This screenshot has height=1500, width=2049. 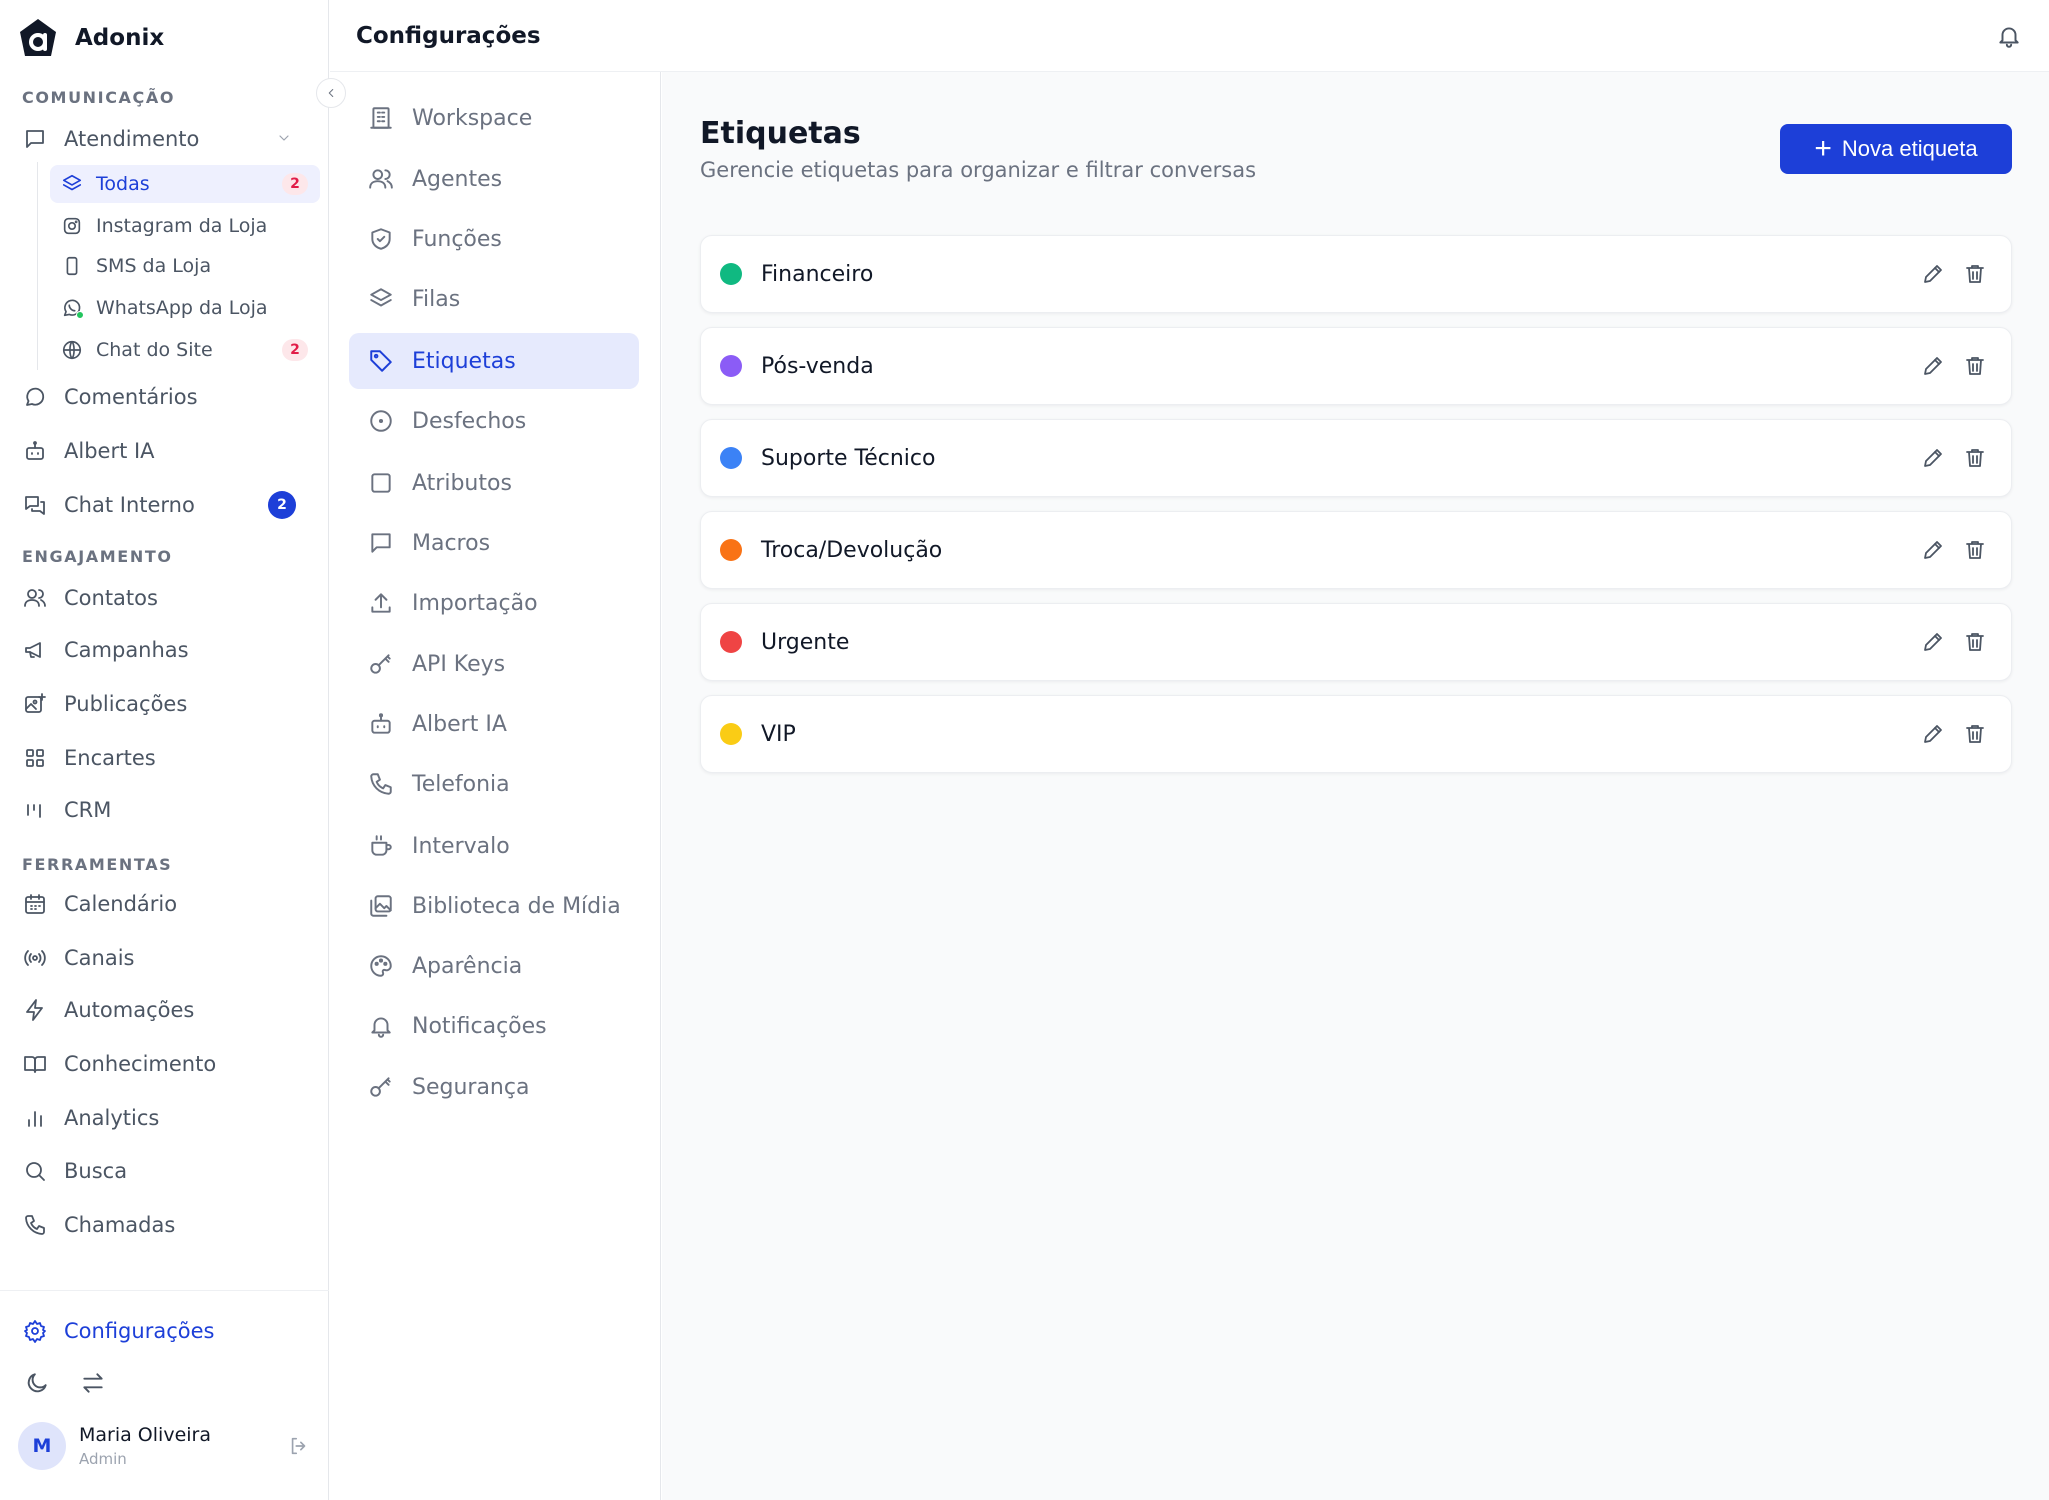 What do you see at coordinates (167, 1171) in the screenshot?
I see `sidebar-item-busca: Busca` at bounding box center [167, 1171].